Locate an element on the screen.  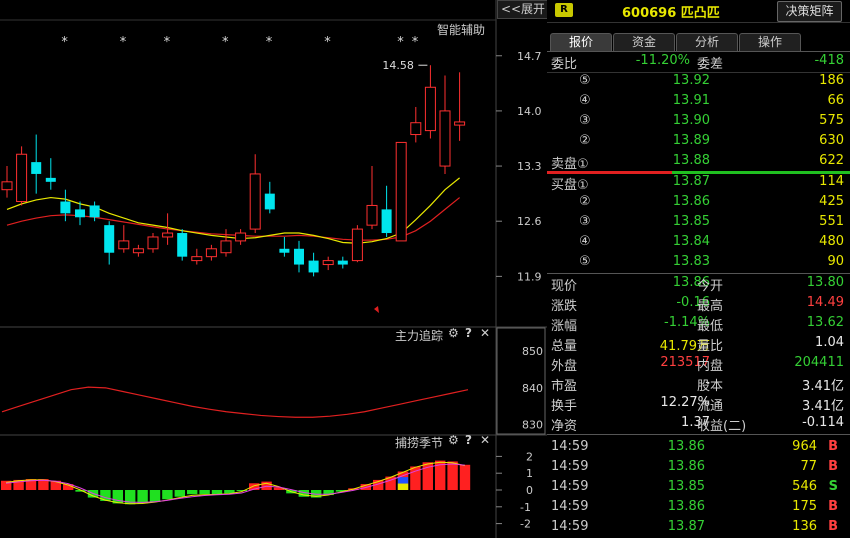
order-ratio-value: -11.20% is located at coordinates (662, 60).